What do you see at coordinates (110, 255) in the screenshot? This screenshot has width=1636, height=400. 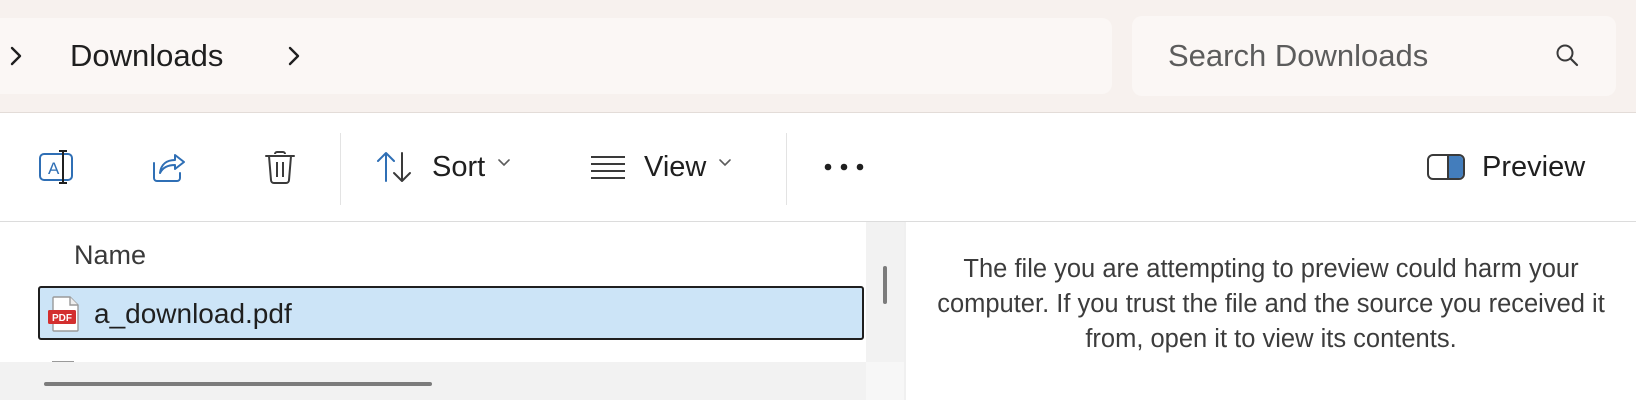 I see `column-header-name: Name` at bounding box center [110, 255].